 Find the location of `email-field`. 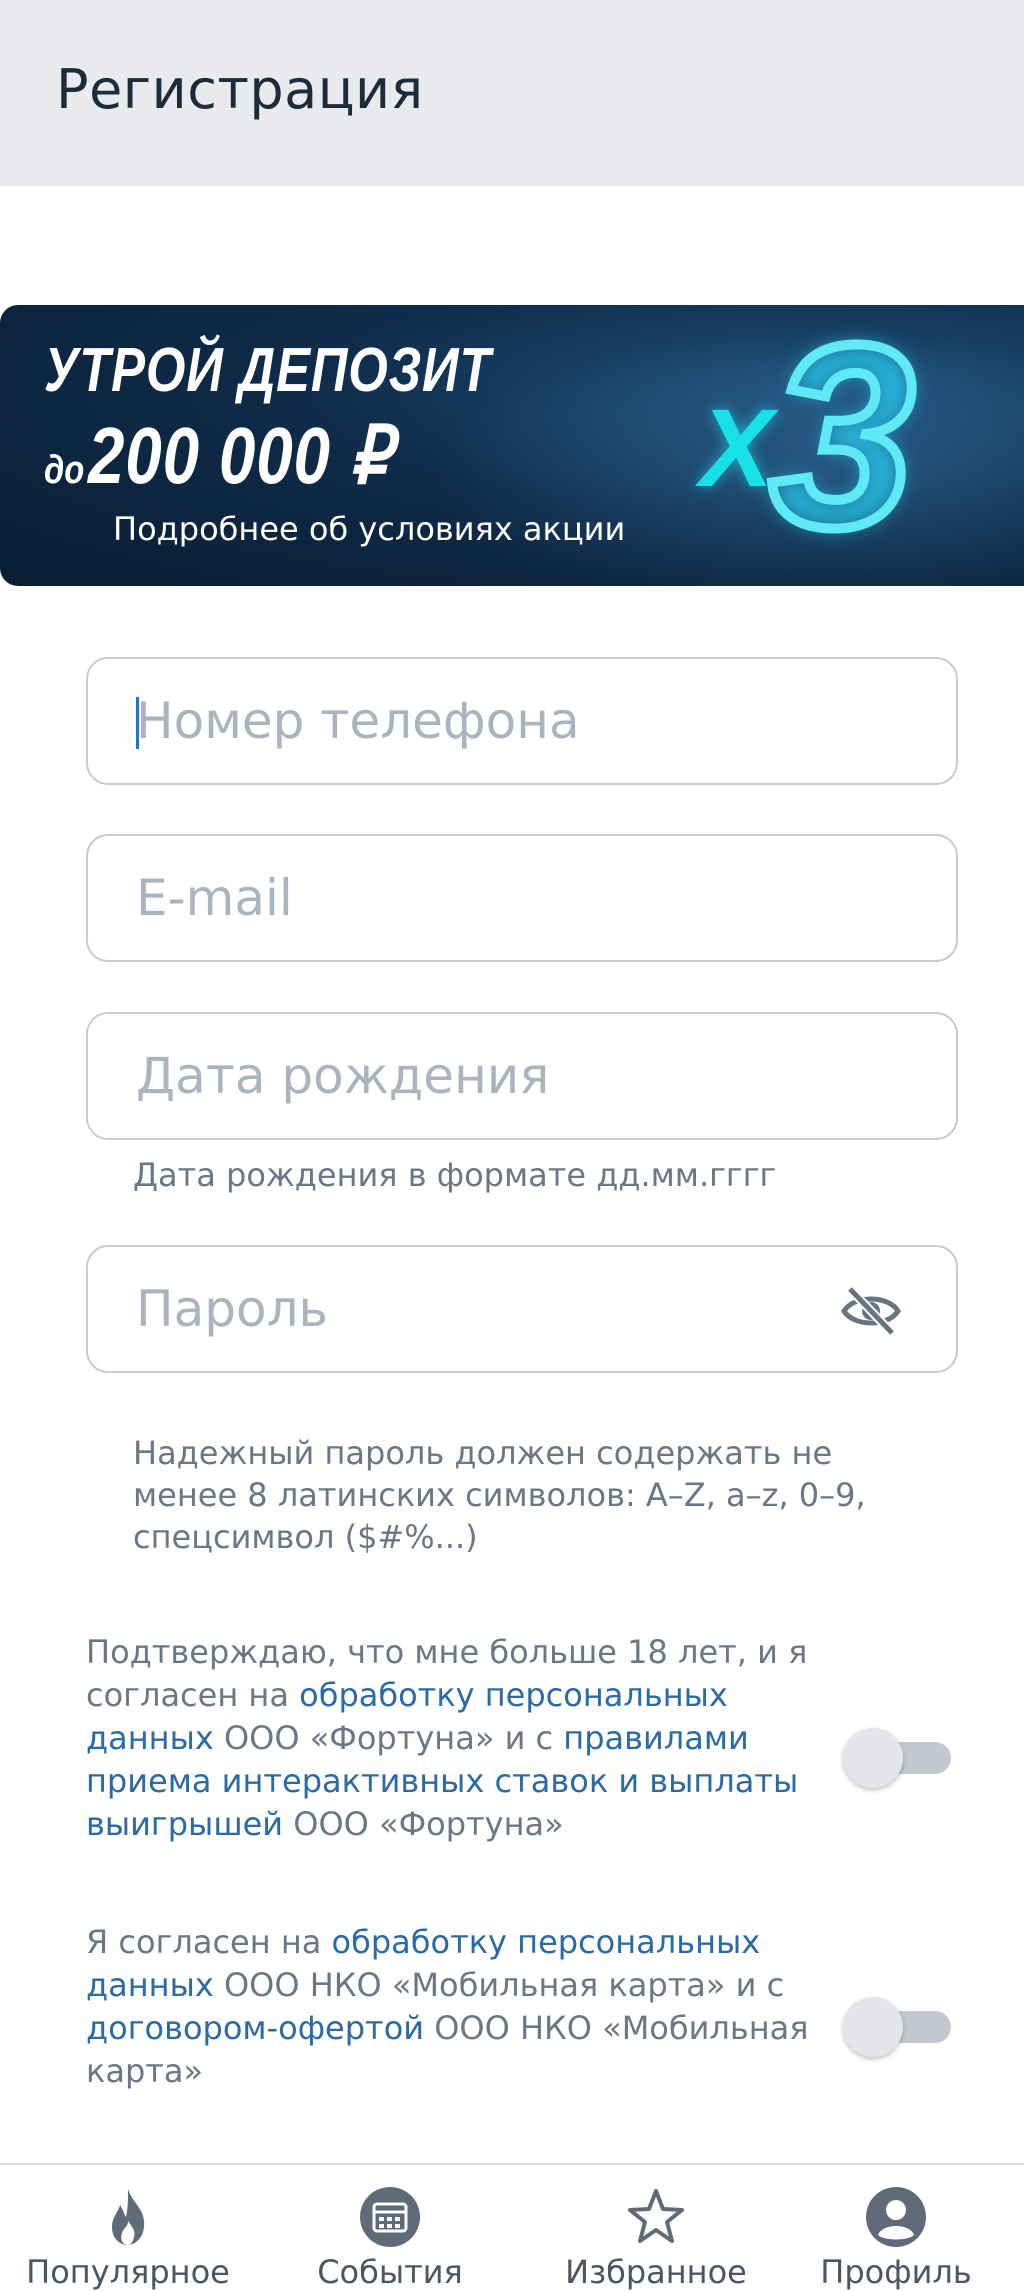

email-field is located at coordinates (522, 898).